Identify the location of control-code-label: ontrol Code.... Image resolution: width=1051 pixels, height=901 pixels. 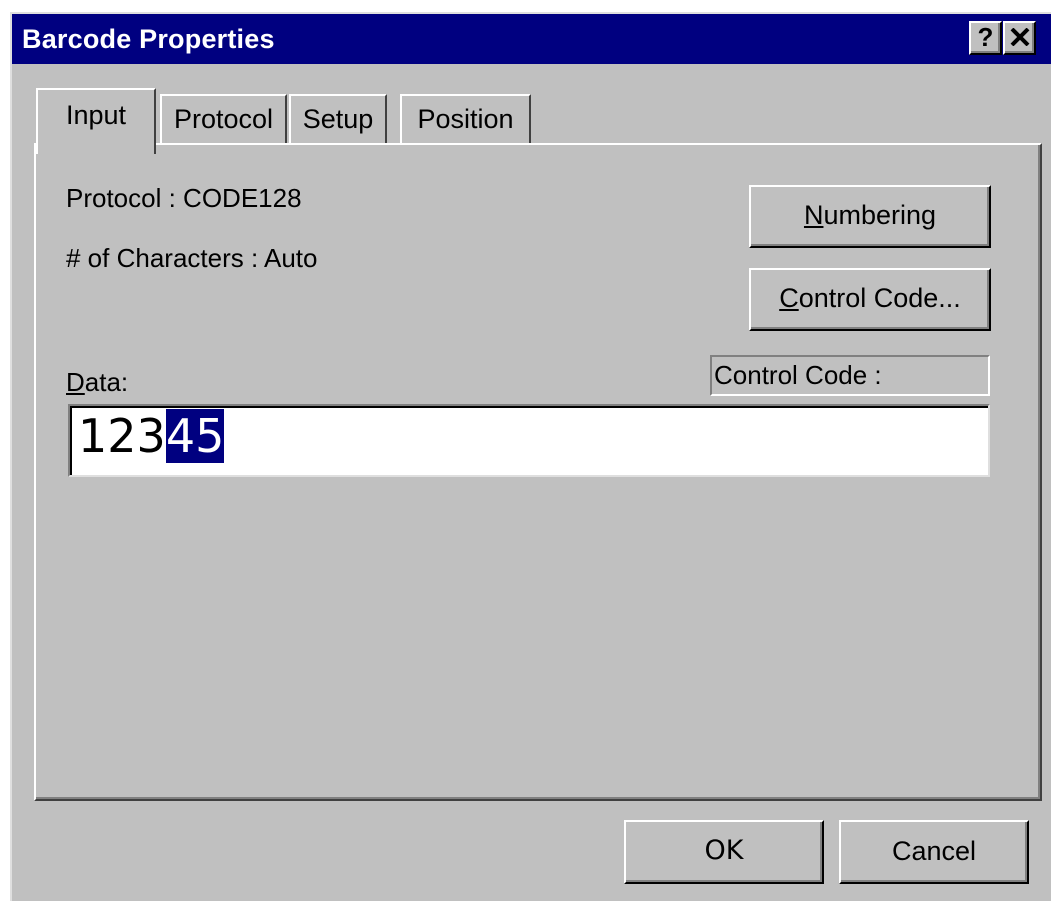
(879, 298).